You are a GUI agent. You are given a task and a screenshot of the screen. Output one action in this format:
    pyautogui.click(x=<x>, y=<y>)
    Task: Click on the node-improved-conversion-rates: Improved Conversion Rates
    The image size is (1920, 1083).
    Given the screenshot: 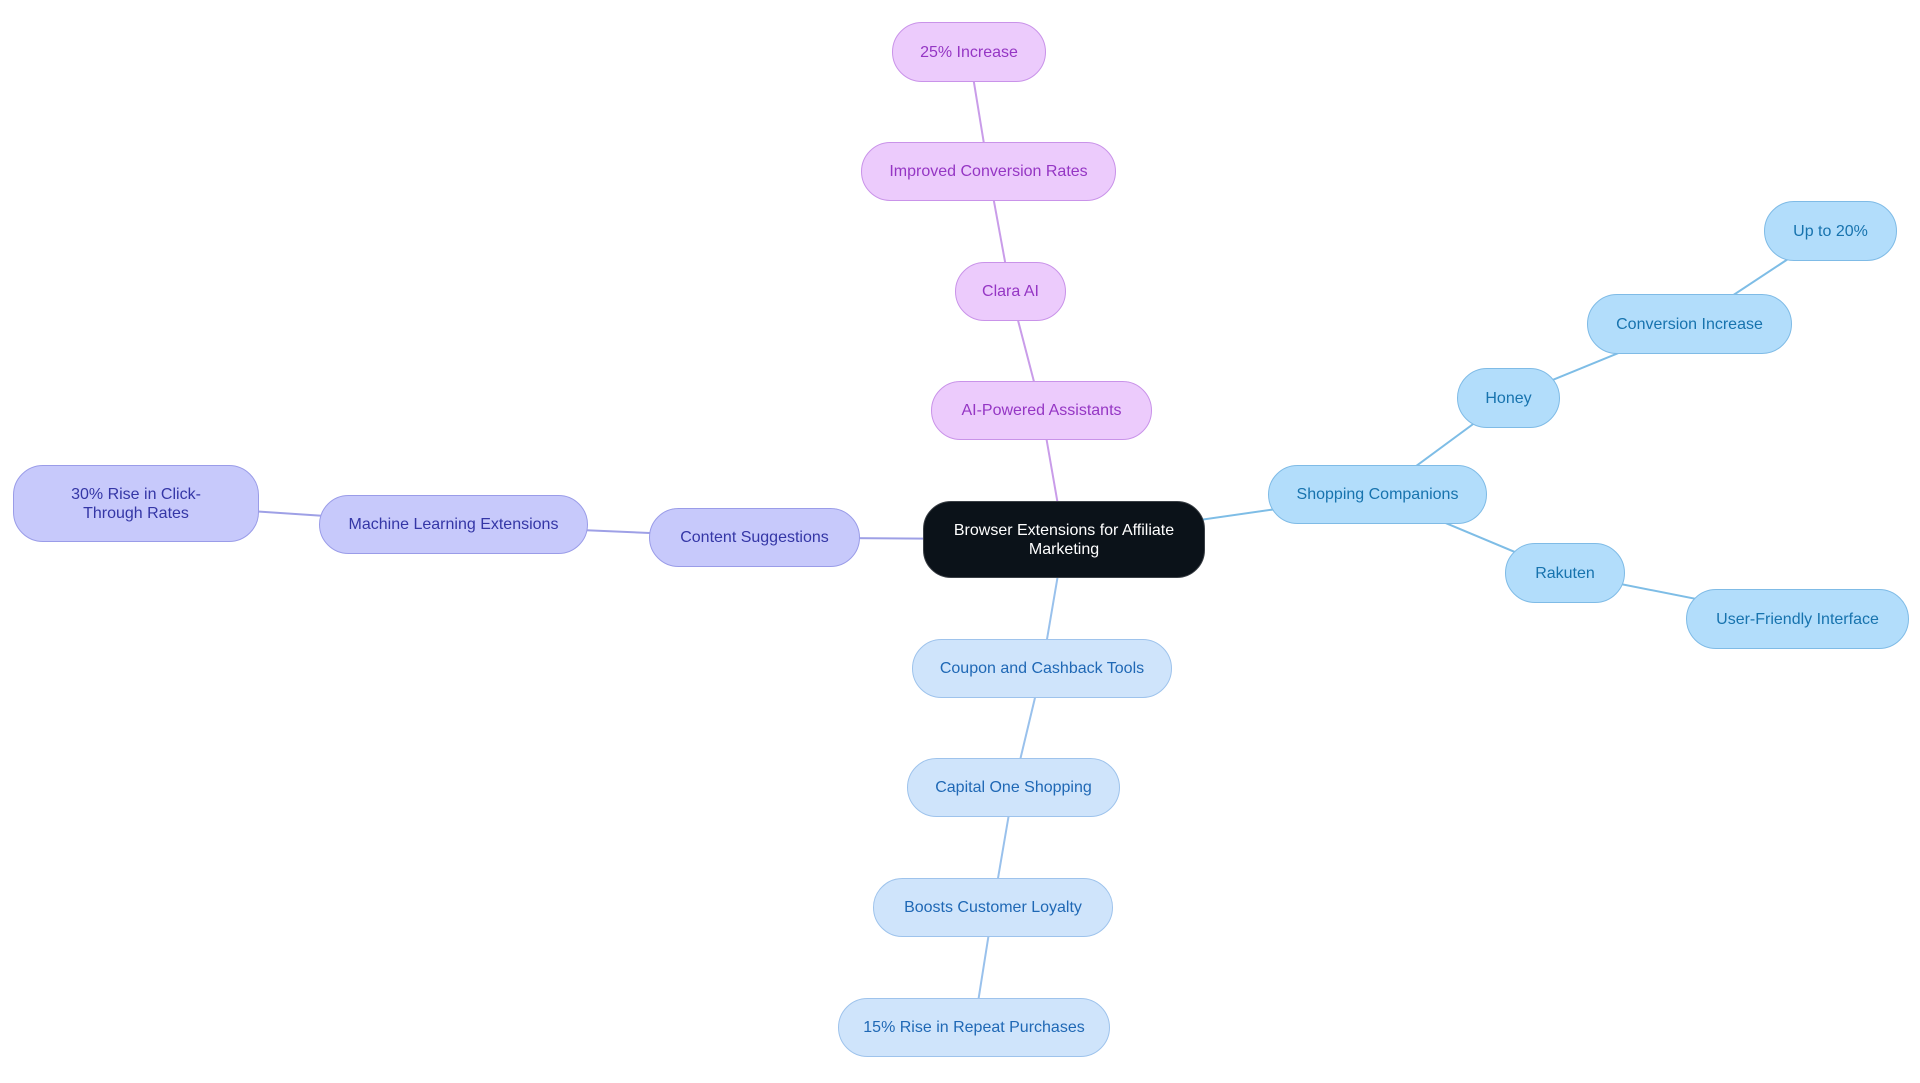 What is the action you would take?
    pyautogui.click(x=988, y=171)
    